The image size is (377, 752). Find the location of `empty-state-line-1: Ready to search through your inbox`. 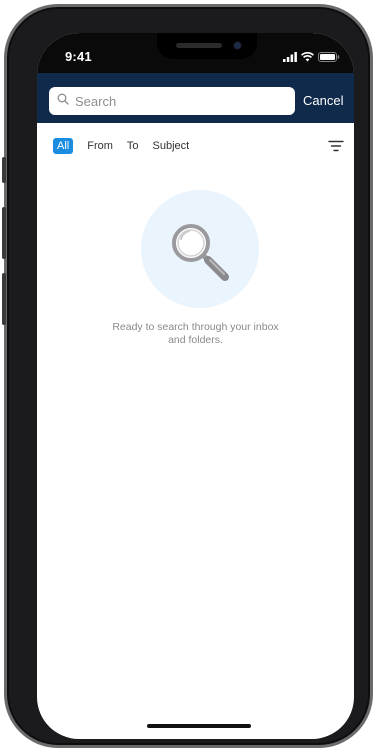

empty-state-line-1: Ready to search through your inbox is located at coordinates (195, 327).